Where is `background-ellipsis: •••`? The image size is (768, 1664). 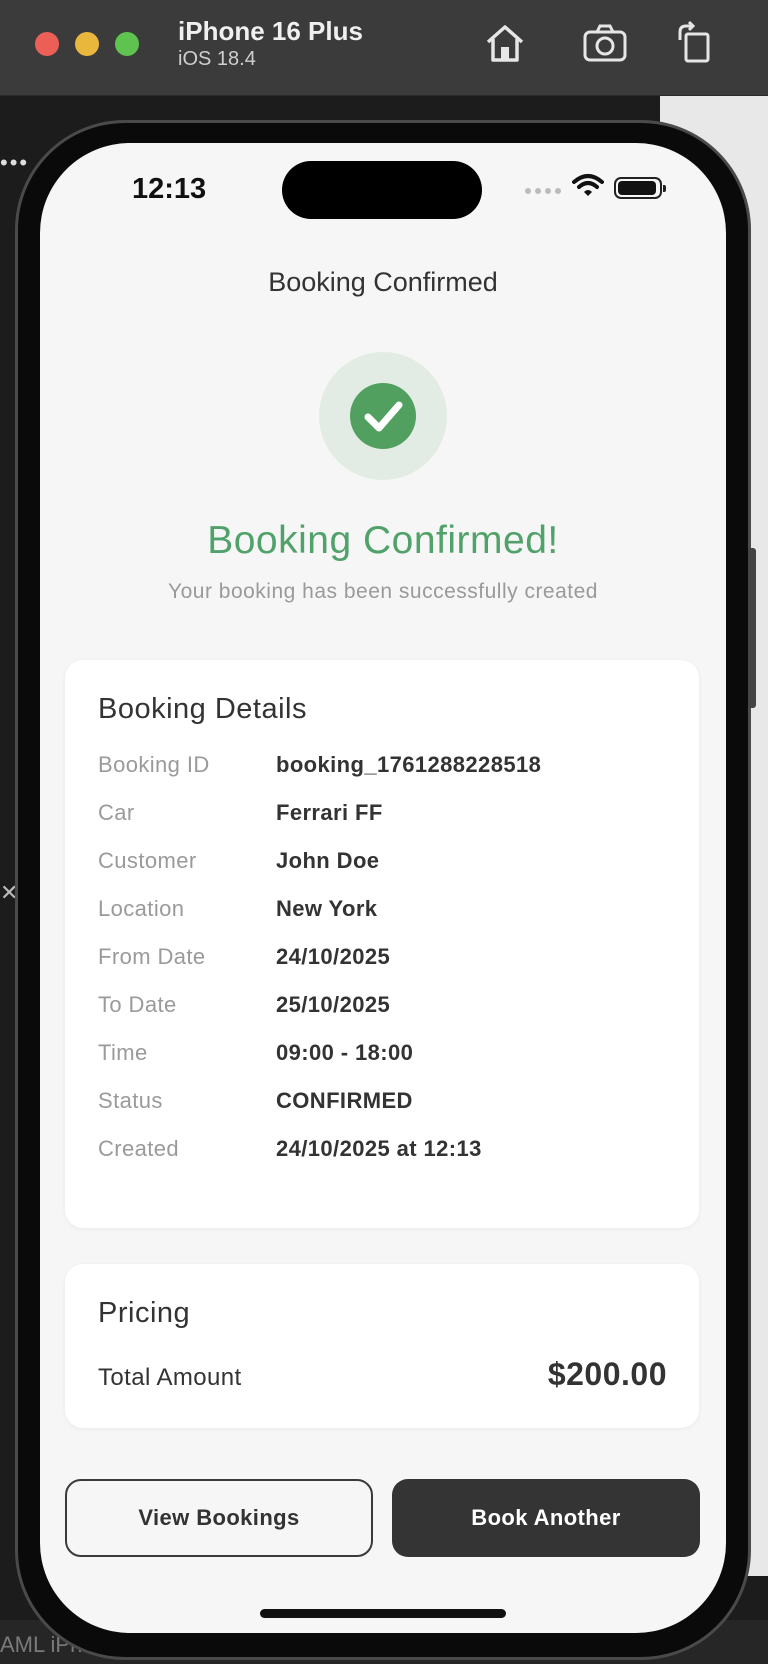
background-ellipsis: ••• is located at coordinates (15, 162).